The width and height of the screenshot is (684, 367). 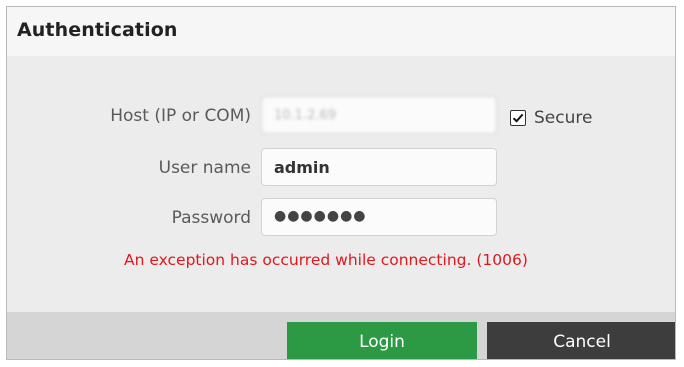 I want to click on checkmark-icon, so click(x=518, y=118).